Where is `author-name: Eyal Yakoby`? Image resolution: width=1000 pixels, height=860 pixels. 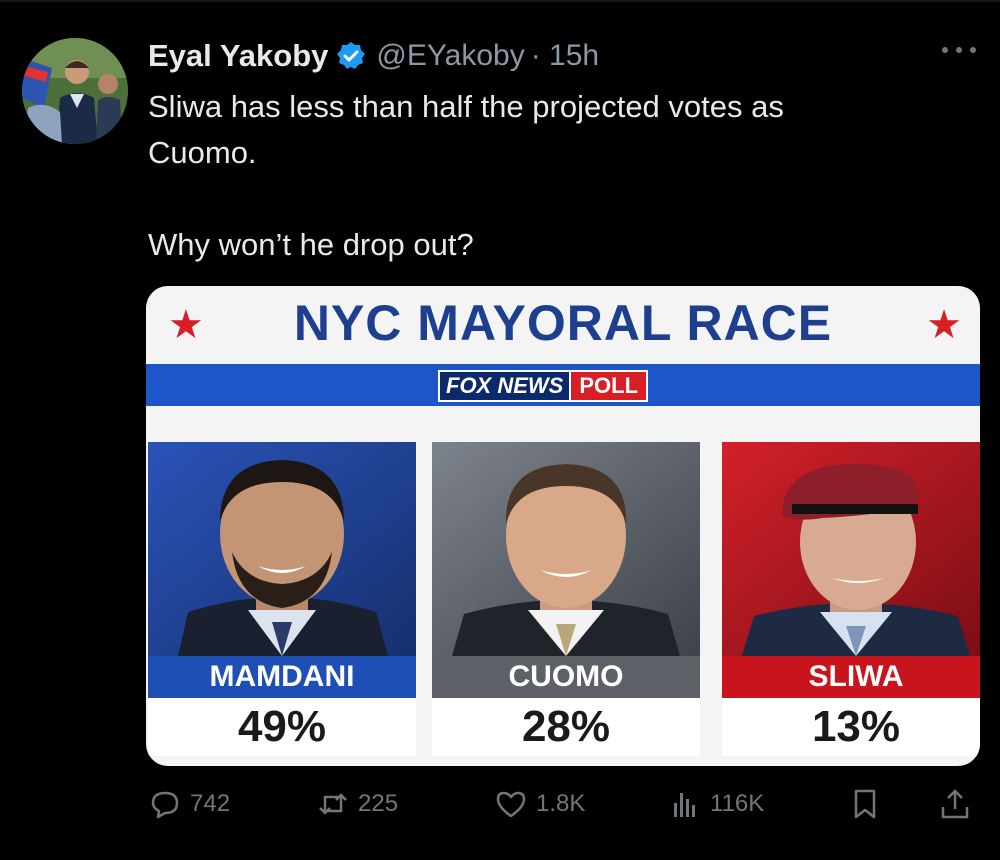
author-name: Eyal Yakoby is located at coordinates (238, 56).